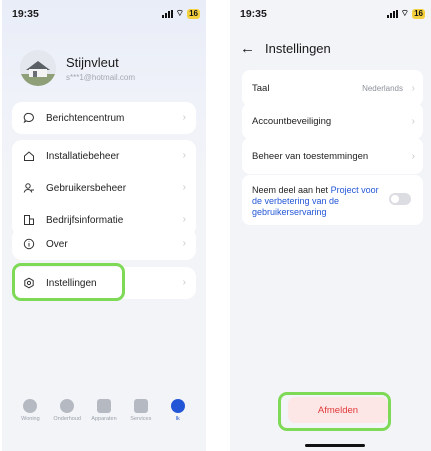 This screenshot has width=431, height=451. I want to click on services-icon, so click(140, 406).